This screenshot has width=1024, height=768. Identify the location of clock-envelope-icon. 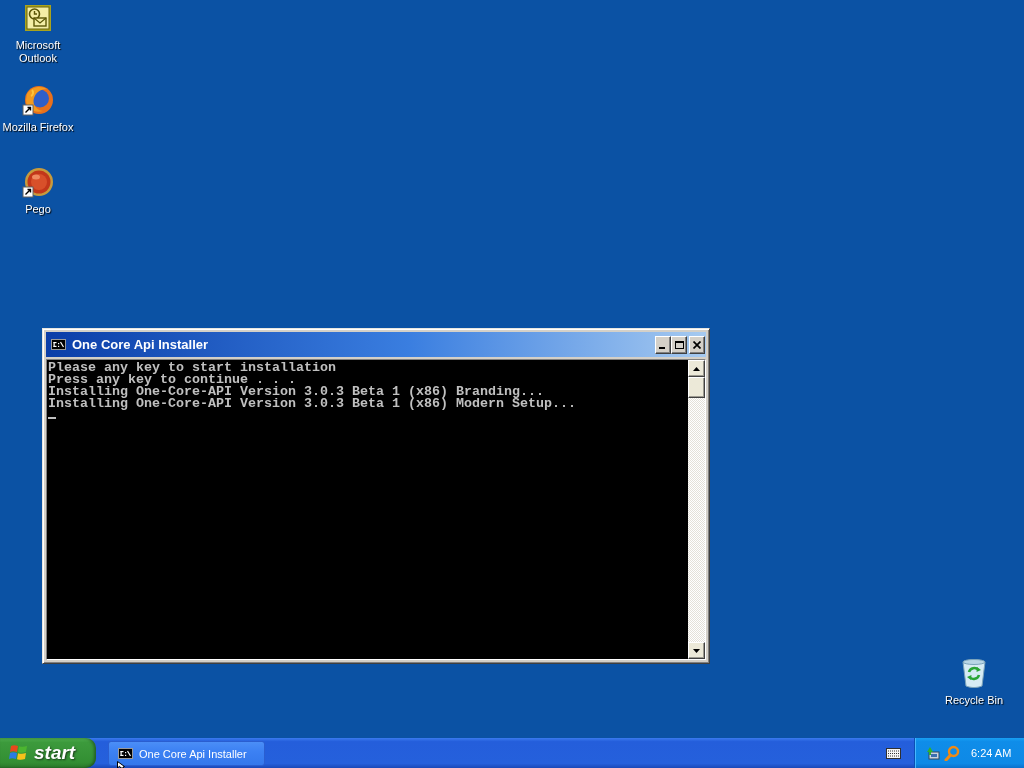
(38, 18).